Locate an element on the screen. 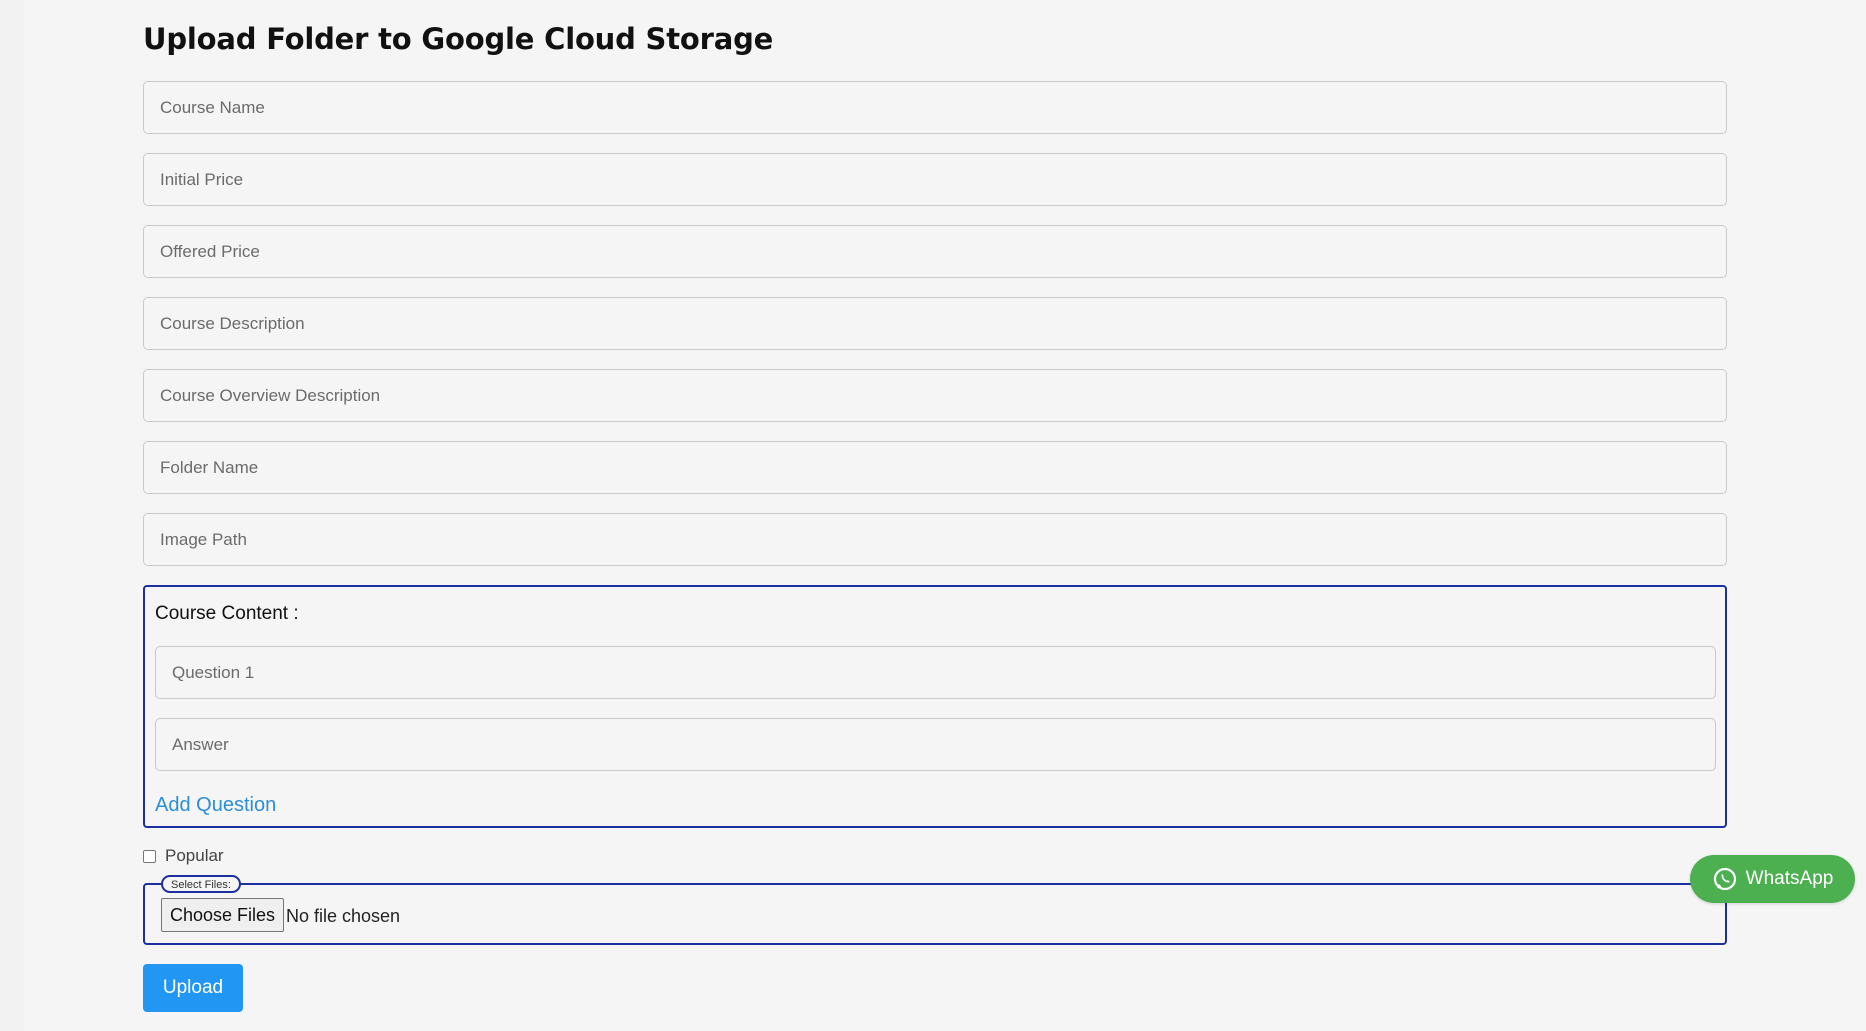 The height and width of the screenshot is (1031, 1866). popular-checkbox is located at coordinates (149, 856).